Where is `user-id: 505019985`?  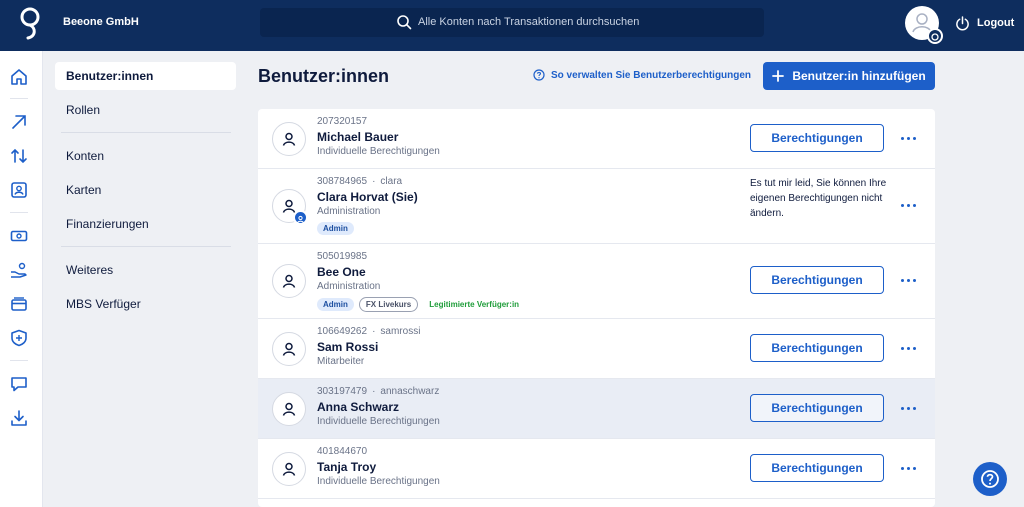 user-id: 505019985 is located at coordinates (342, 256).